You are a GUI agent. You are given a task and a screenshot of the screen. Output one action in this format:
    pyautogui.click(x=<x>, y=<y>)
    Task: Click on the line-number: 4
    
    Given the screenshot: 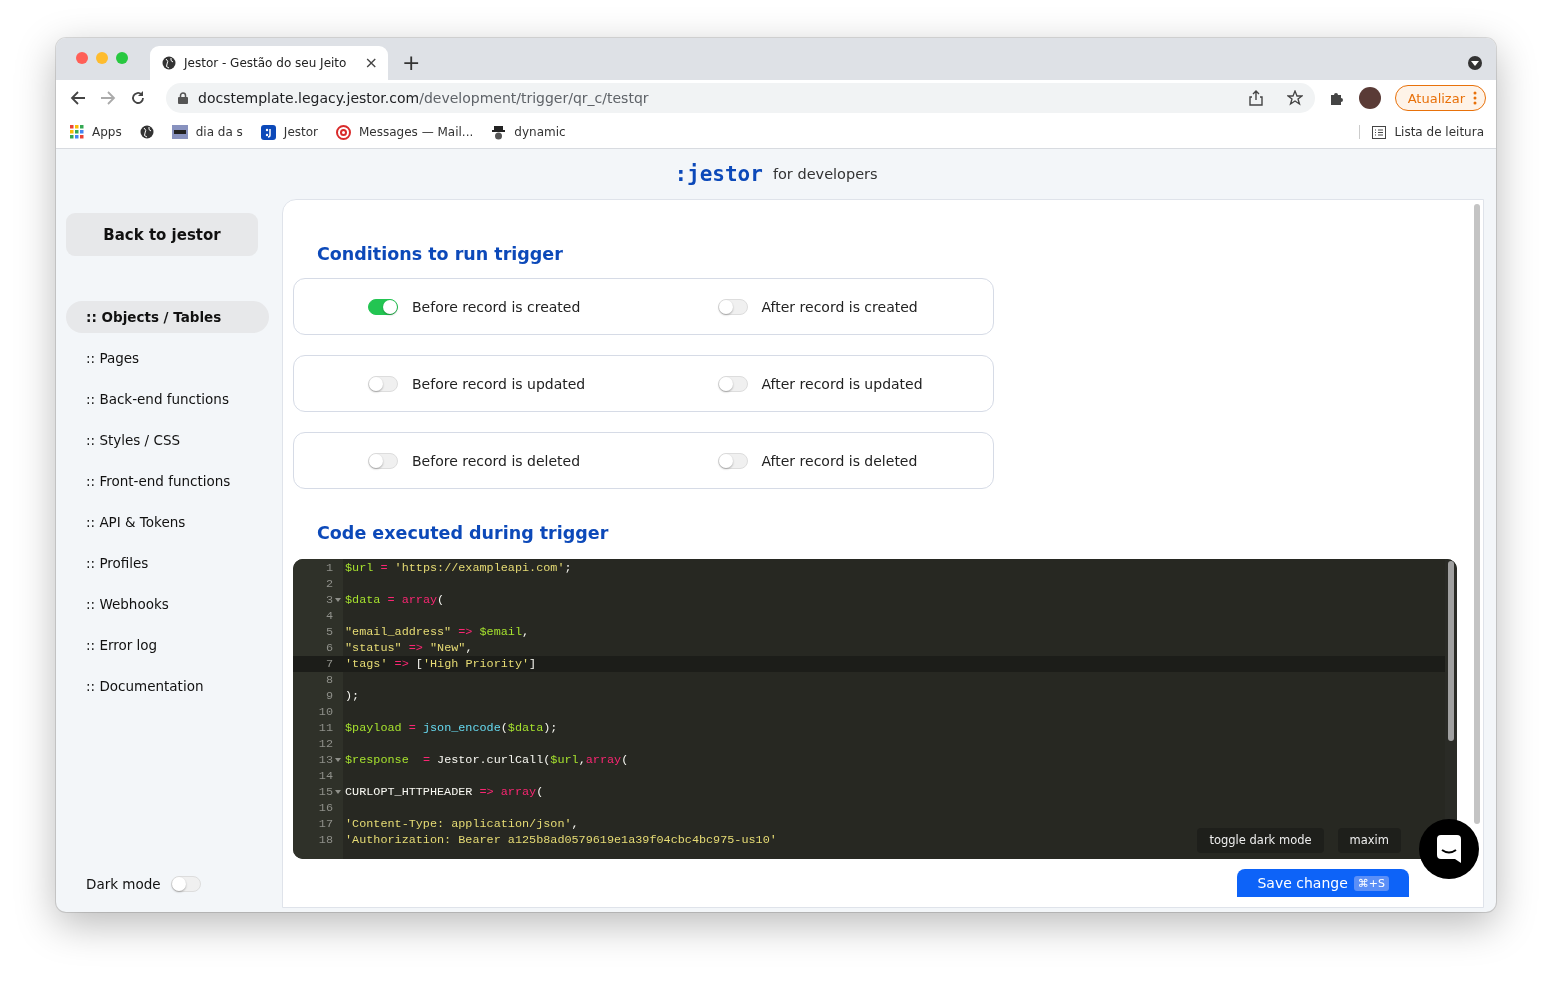 What is the action you would take?
    pyautogui.click(x=329, y=616)
    